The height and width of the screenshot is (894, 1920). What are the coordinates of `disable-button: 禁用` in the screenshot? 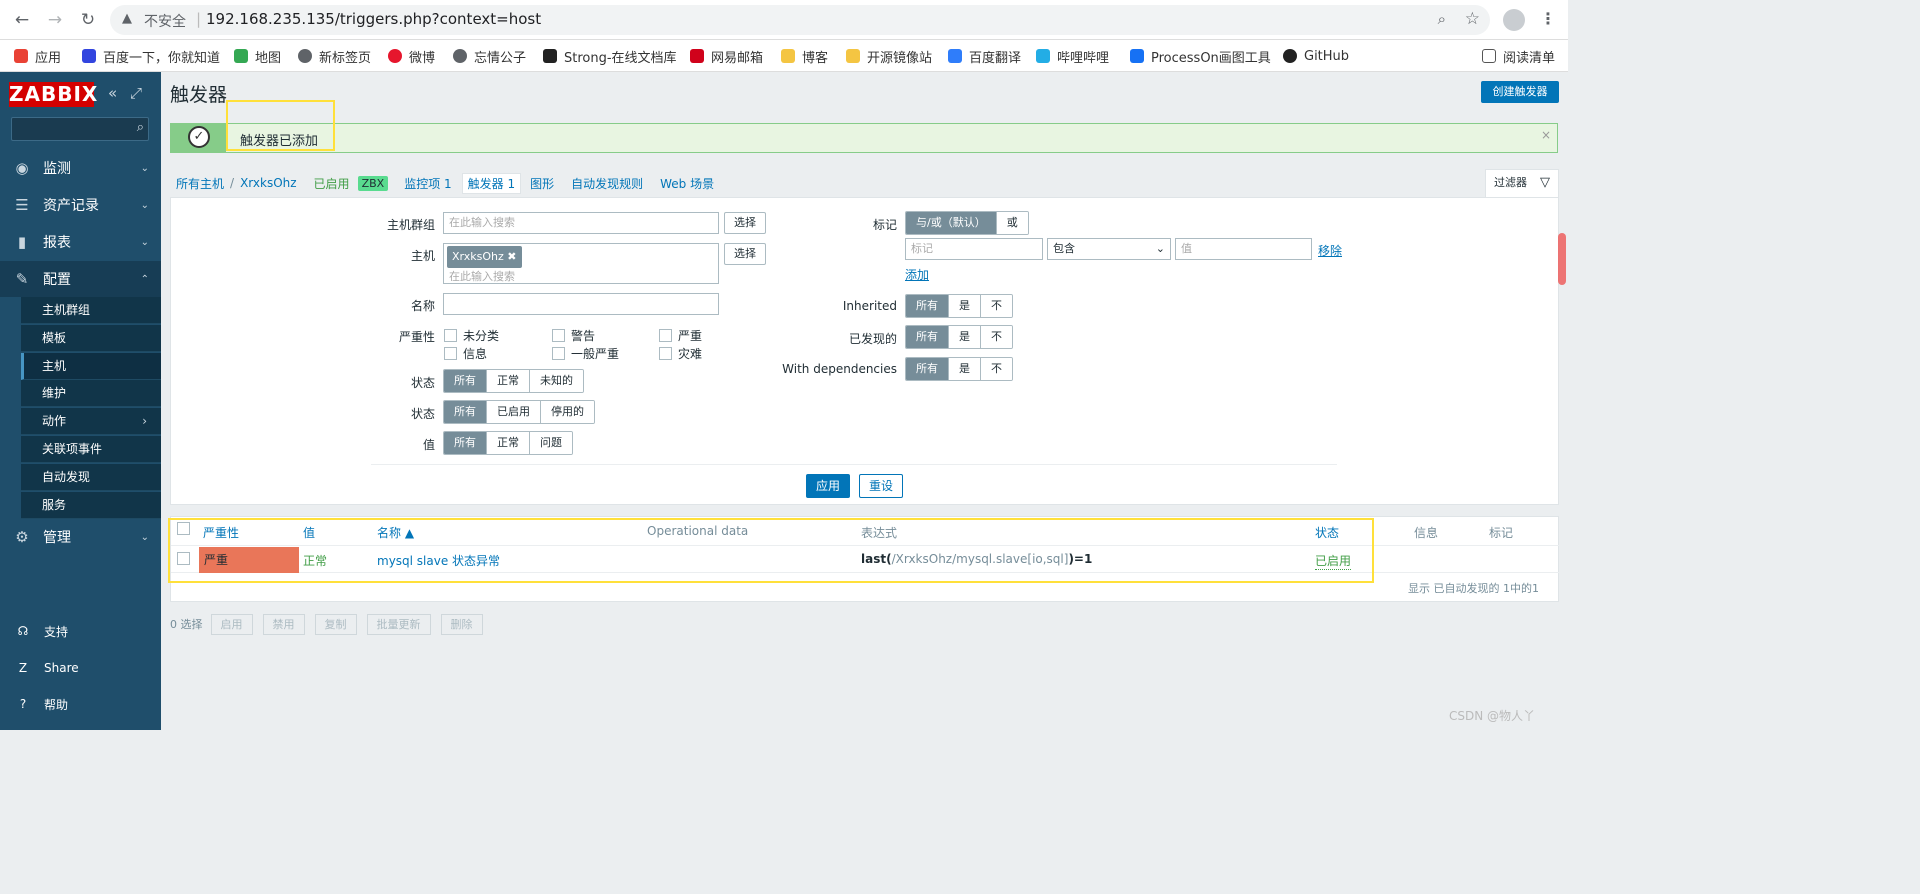 It's located at (283, 624).